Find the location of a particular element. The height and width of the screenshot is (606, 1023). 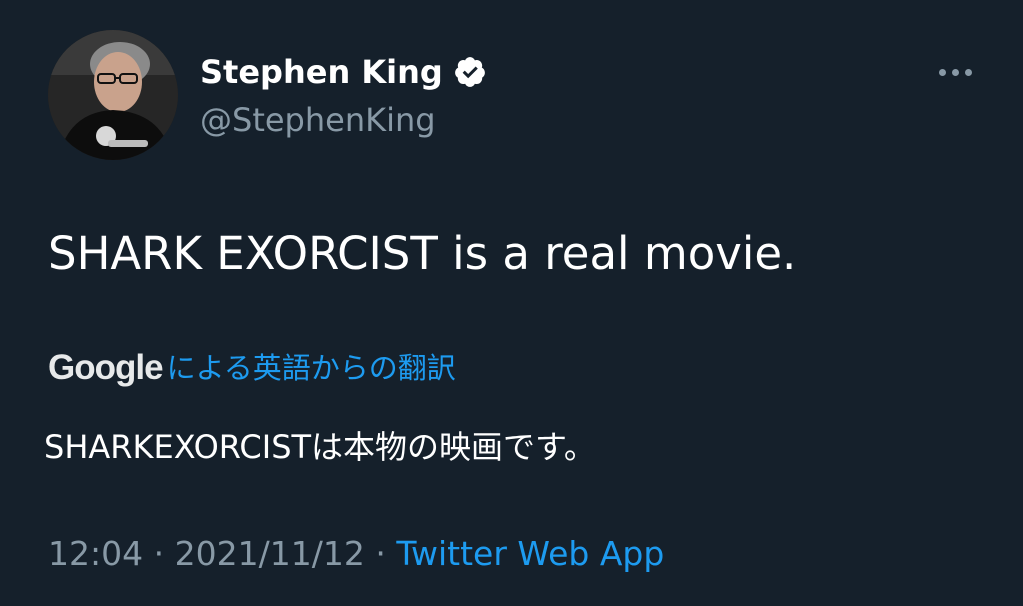

translation-label-link: による英語からの翻訳 is located at coordinates (311, 368).